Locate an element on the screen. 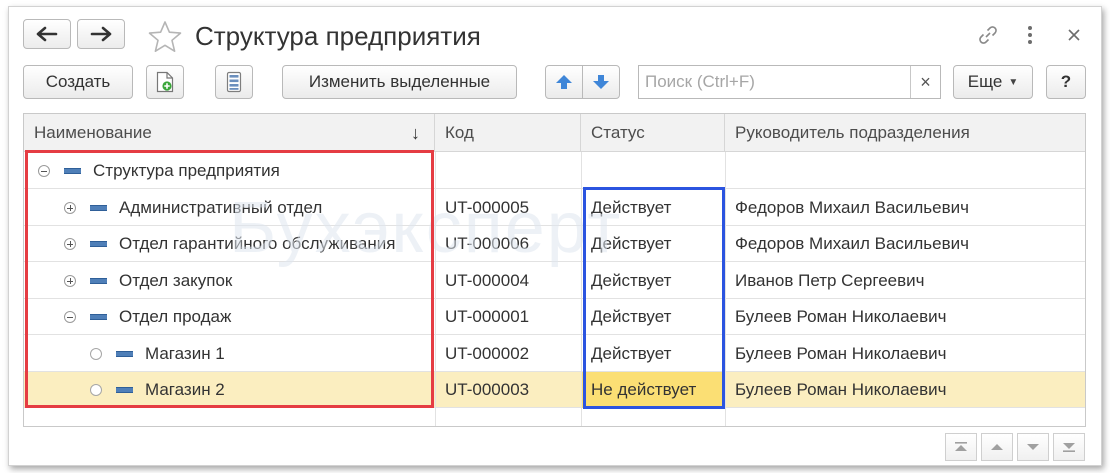  create-button: Создать is located at coordinates (78, 82).